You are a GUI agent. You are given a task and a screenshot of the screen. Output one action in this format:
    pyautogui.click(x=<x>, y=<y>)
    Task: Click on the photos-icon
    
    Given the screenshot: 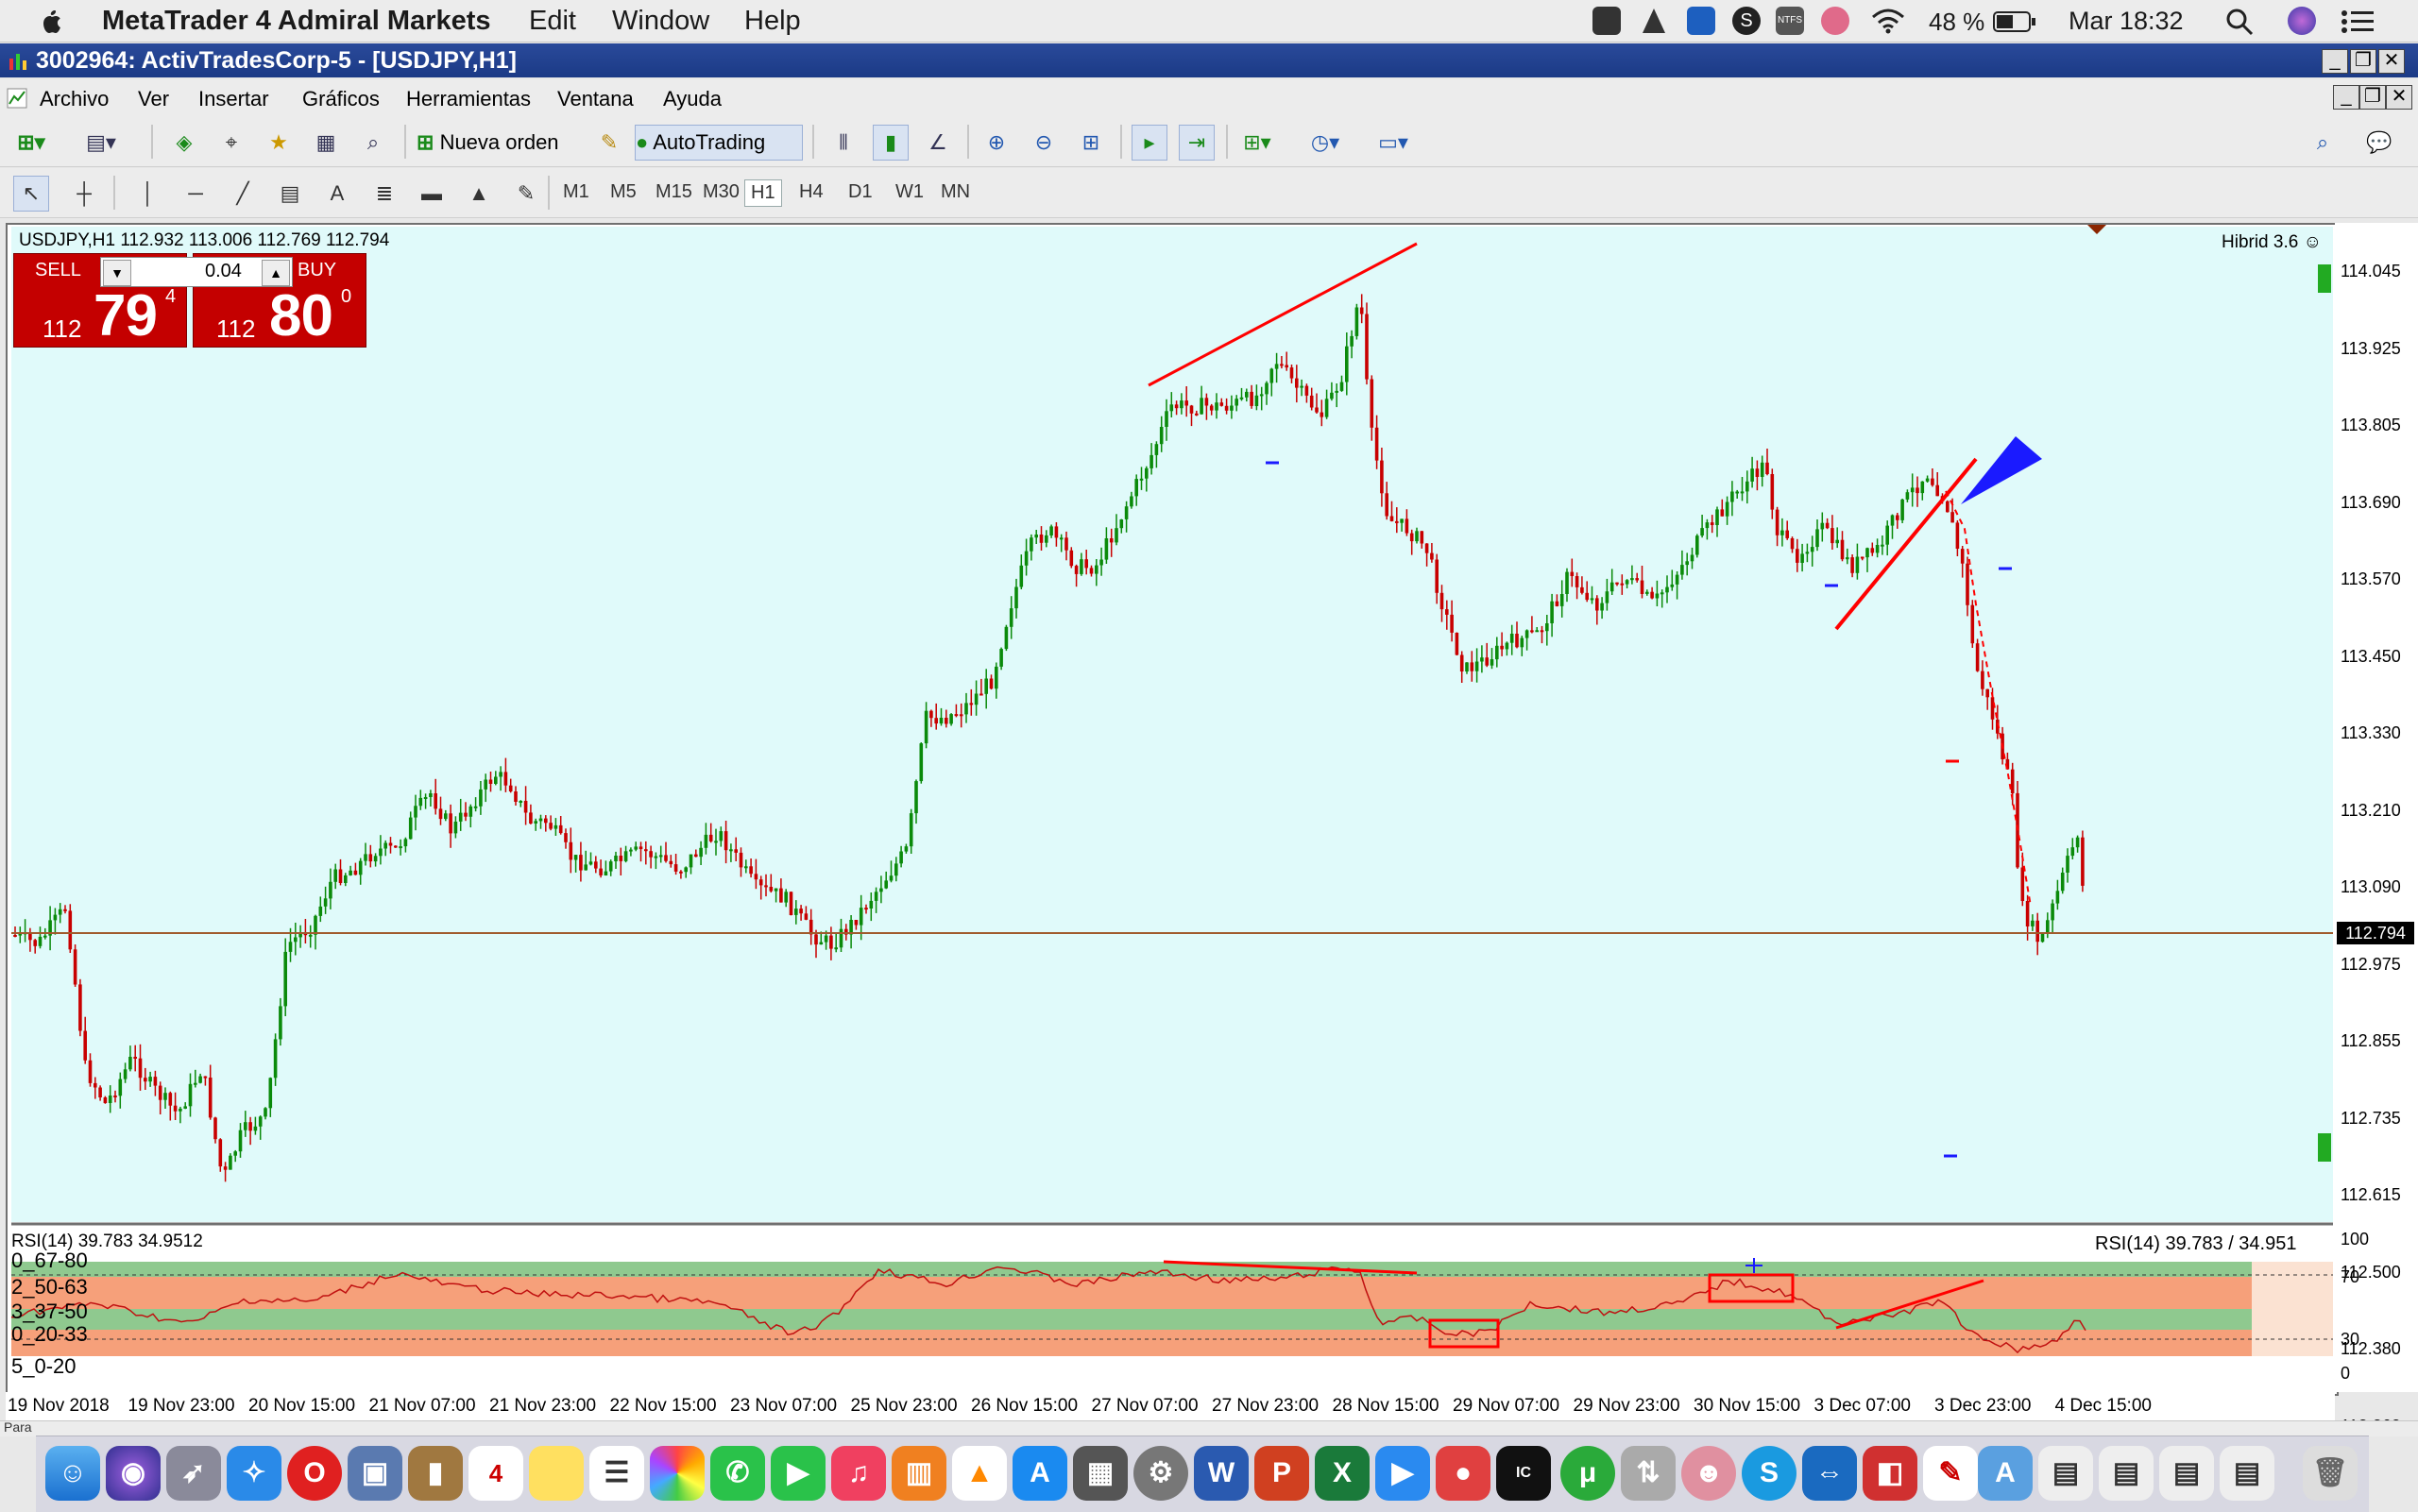 What is the action you would take?
    pyautogui.click(x=677, y=1474)
    